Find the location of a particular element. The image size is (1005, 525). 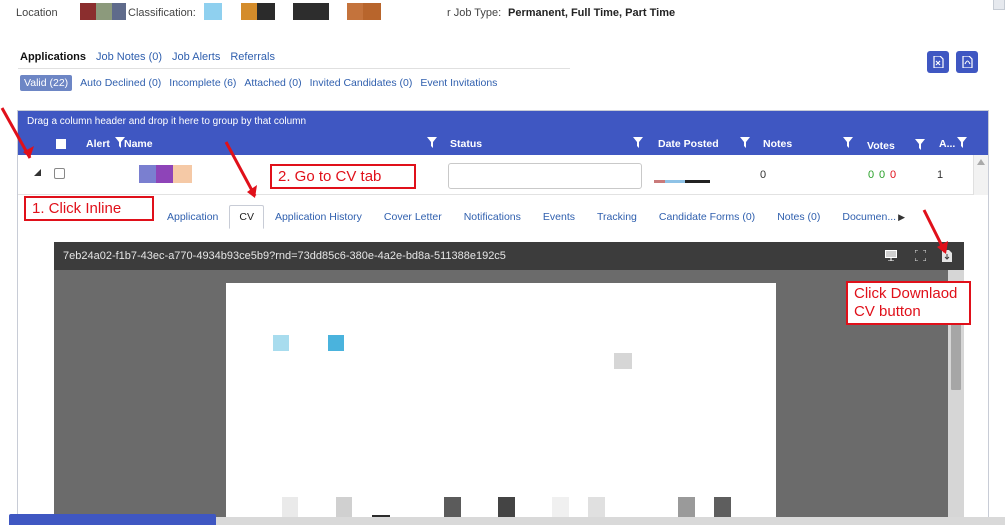

taskbar-item is located at coordinates (112, 519).